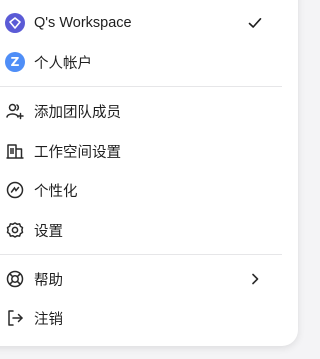 The image size is (320, 359). I want to click on chevron-right-icon, so click(255, 279).